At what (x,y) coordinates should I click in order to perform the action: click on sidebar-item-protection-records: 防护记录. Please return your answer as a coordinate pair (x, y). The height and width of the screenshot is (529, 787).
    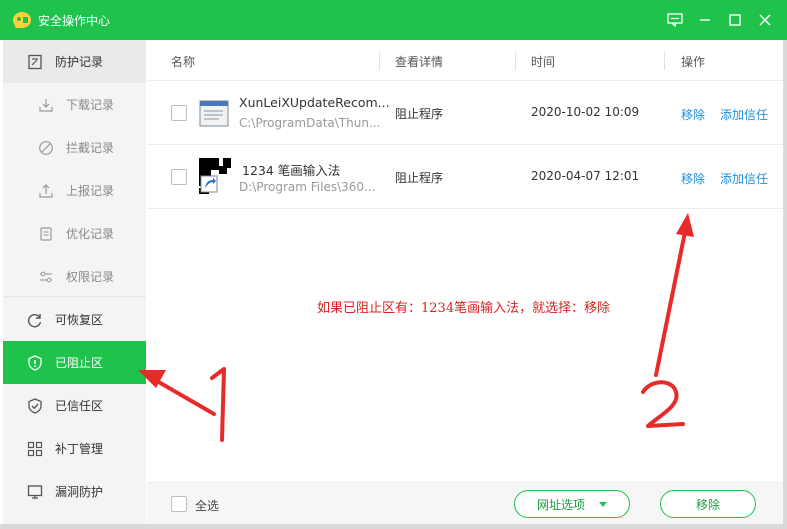
    Looking at the image, I should click on (74, 61).